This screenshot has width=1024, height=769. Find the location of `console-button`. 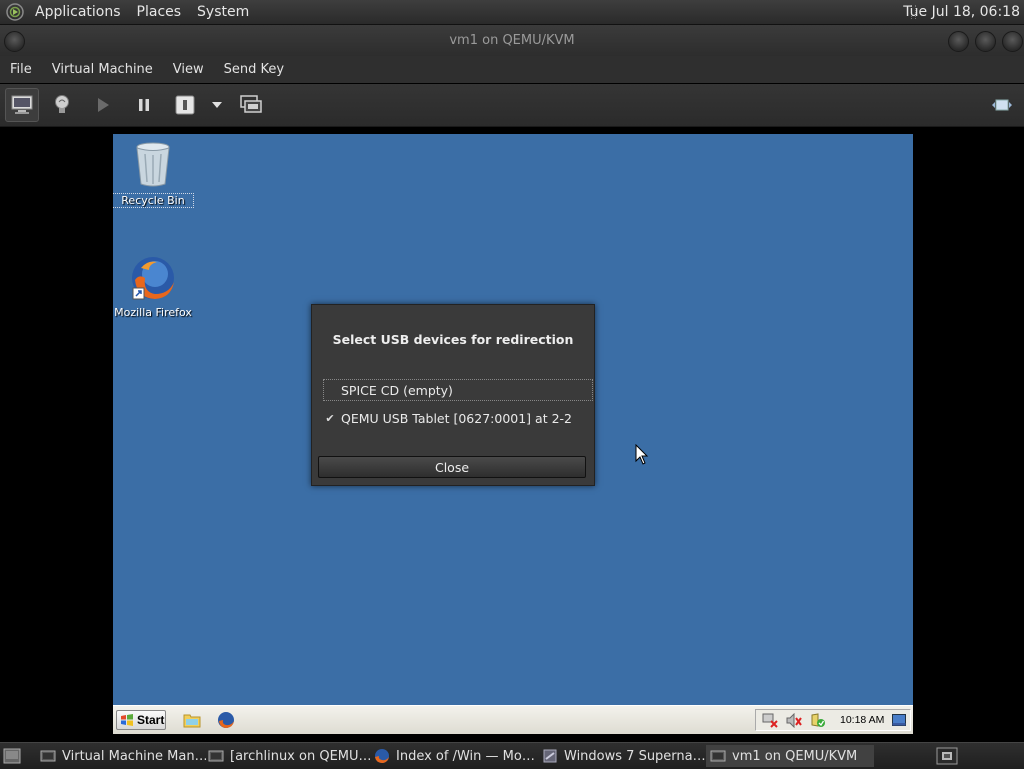

console-button is located at coordinates (22, 105).